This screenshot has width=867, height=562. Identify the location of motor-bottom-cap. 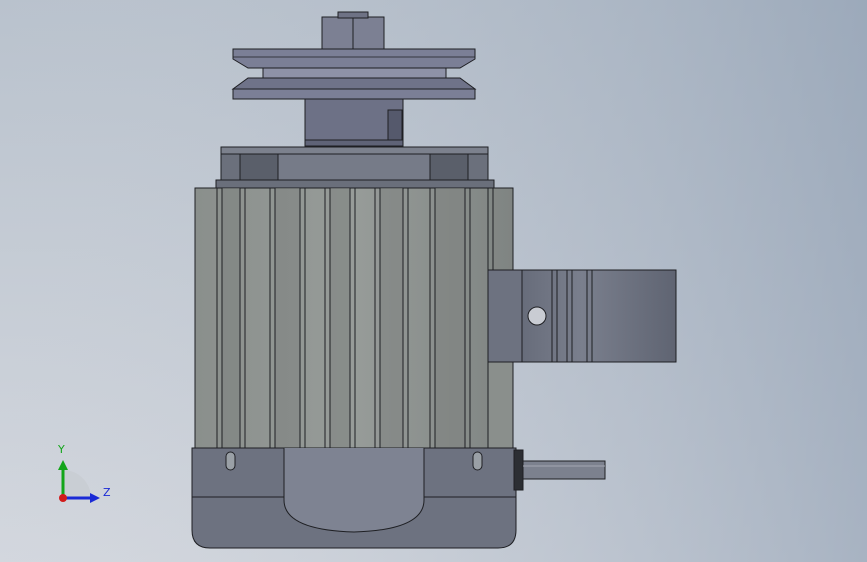
(357, 498).